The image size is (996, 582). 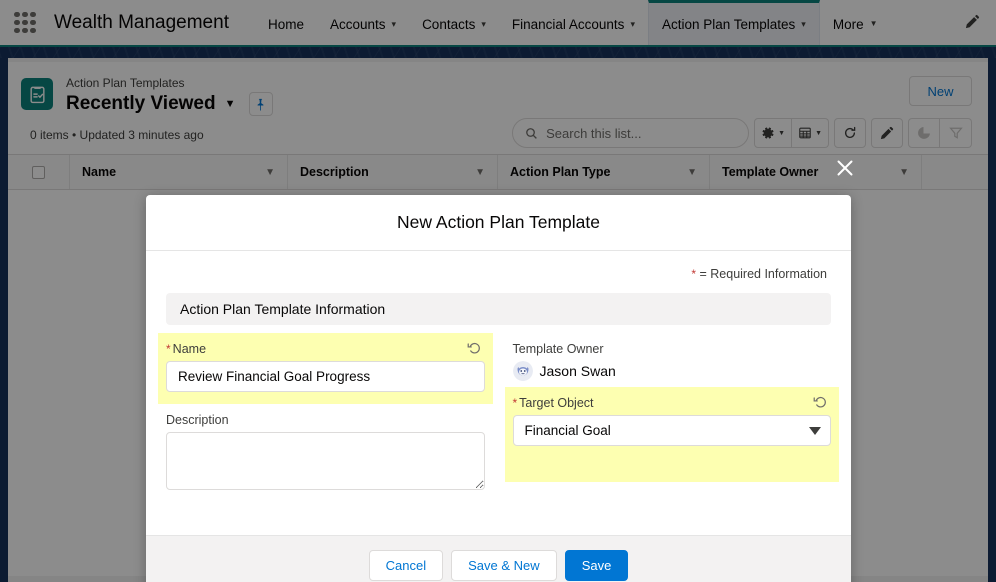 I want to click on list-view-controls-button: ▼, so click(x=773, y=133).